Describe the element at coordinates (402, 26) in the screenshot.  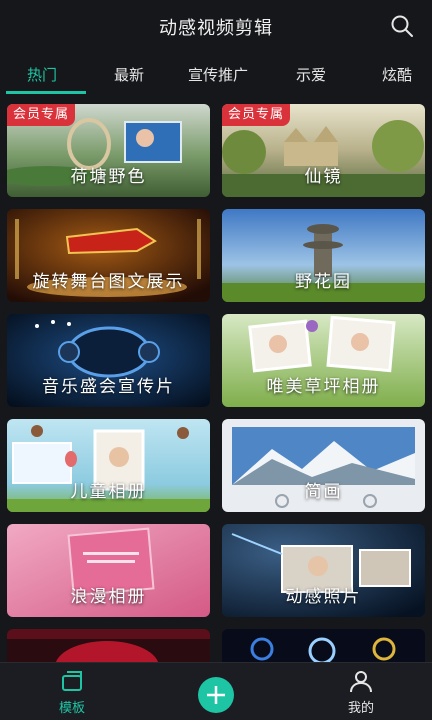
I see `search-icon` at that location.